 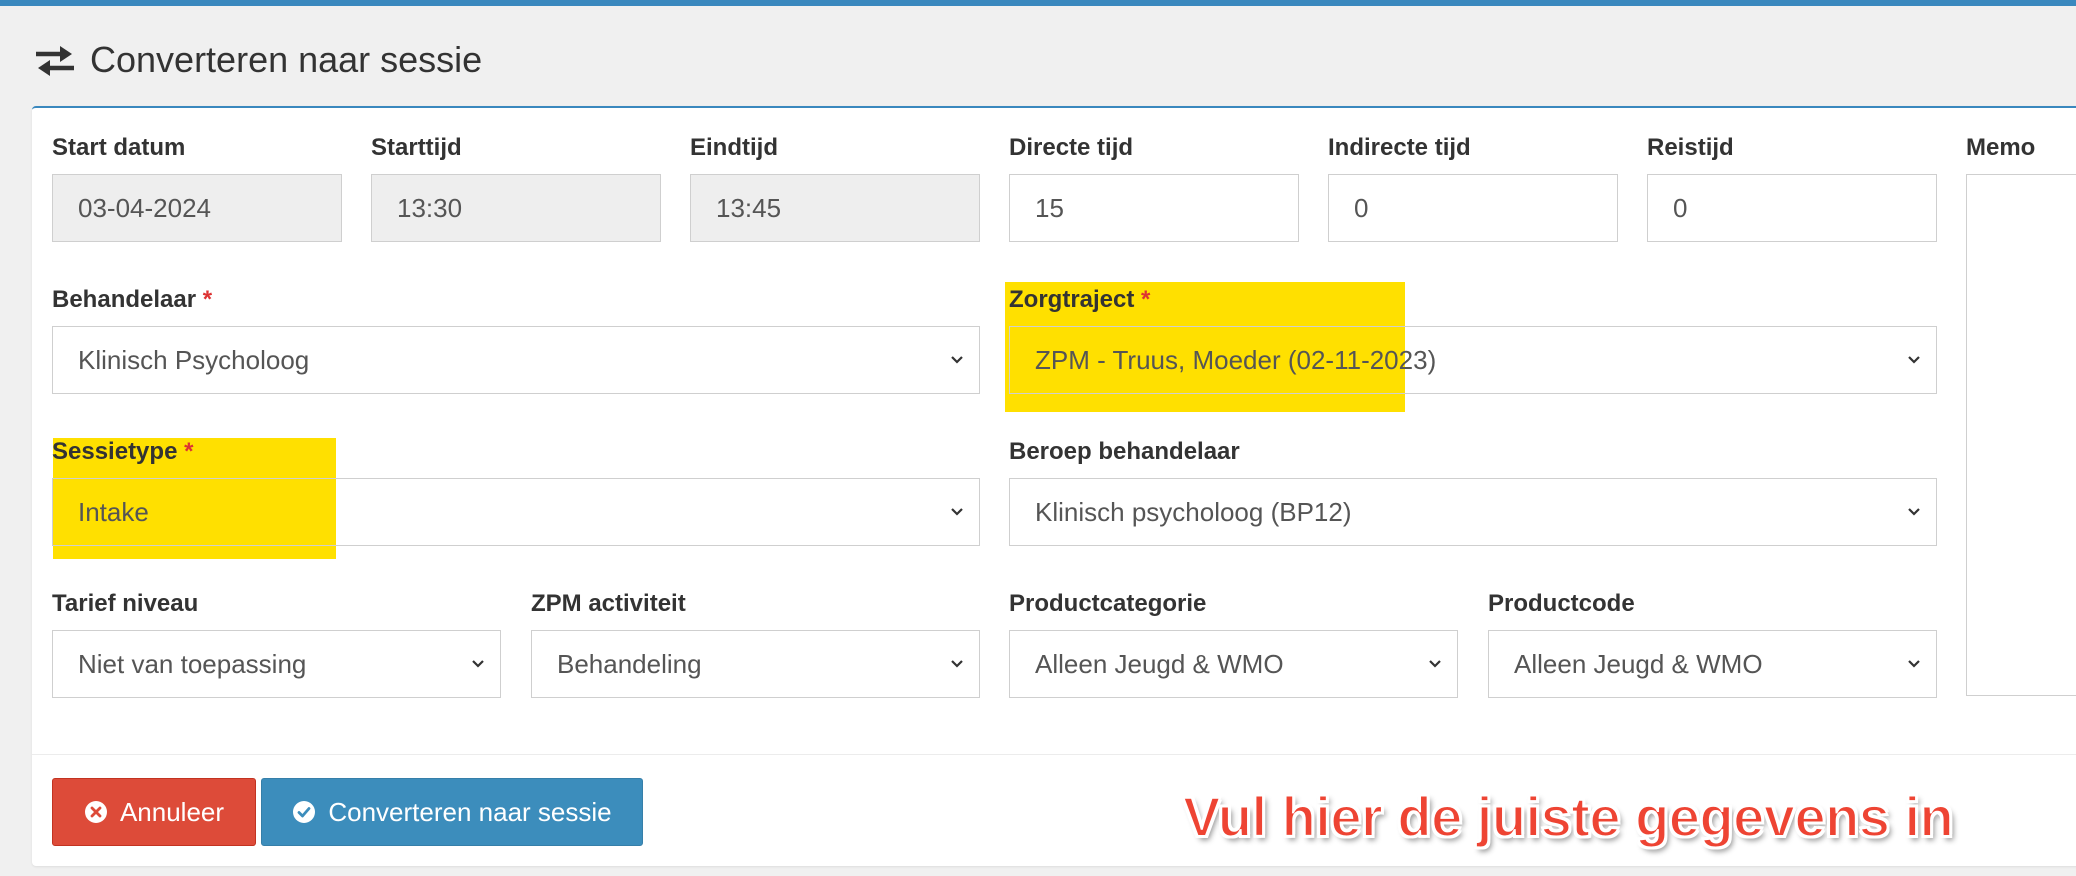 I want to click on convert-button: Converteren naar sessie, so click(x=452, y=812).